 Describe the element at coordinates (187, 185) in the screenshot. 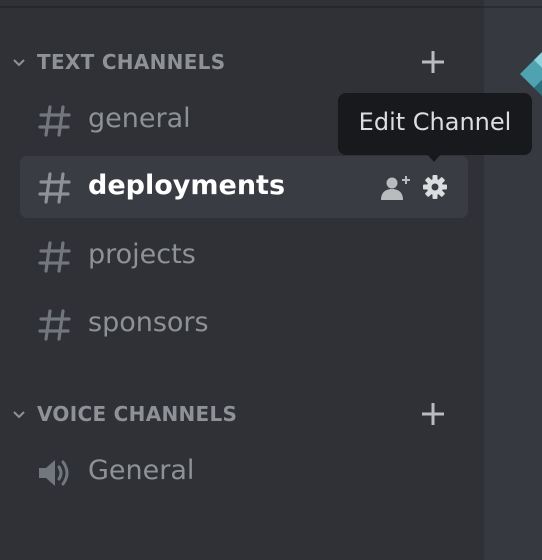

I see `channel-label: deployments` at that location.